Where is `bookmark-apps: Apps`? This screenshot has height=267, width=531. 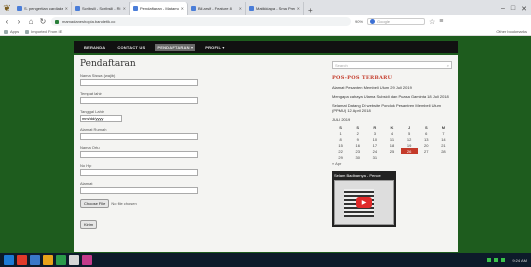 bookmark-apps: Apps is located at coordinates (11, 31).